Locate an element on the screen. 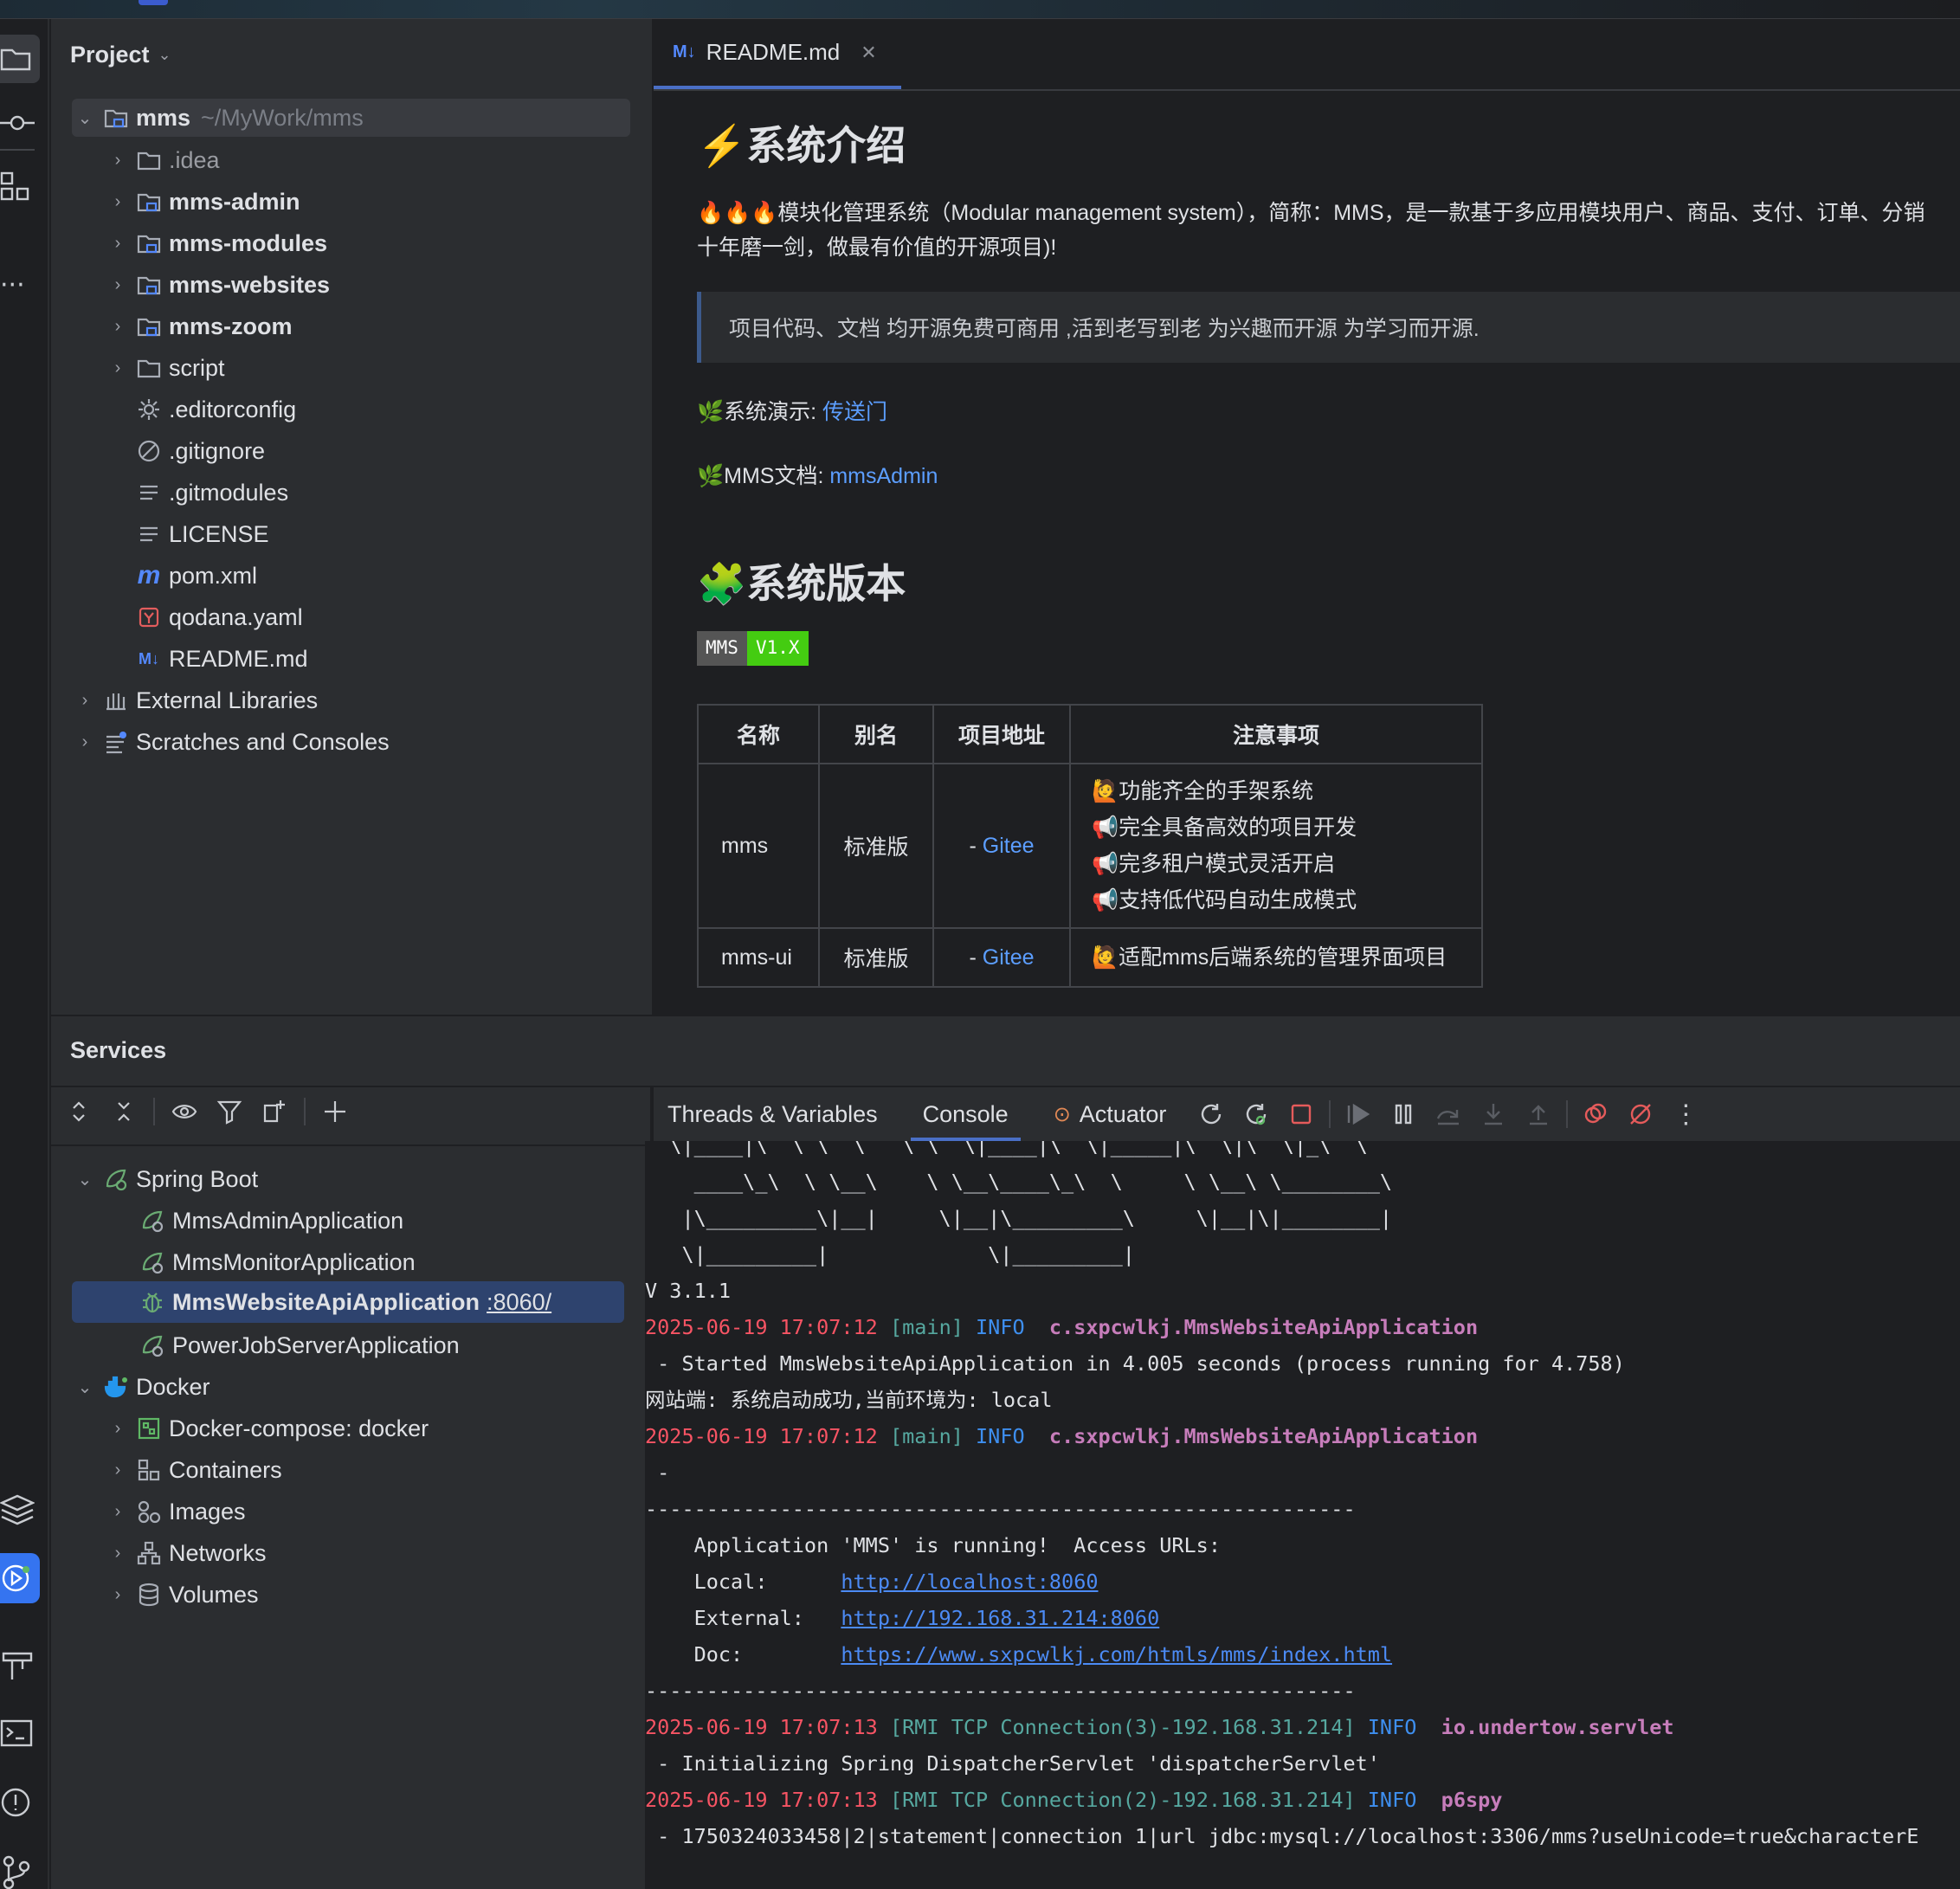 This screenshot has height=1889, width=1960. tree-item-scratches: › Scratches and Consoles is located at coordinates (233, 742).